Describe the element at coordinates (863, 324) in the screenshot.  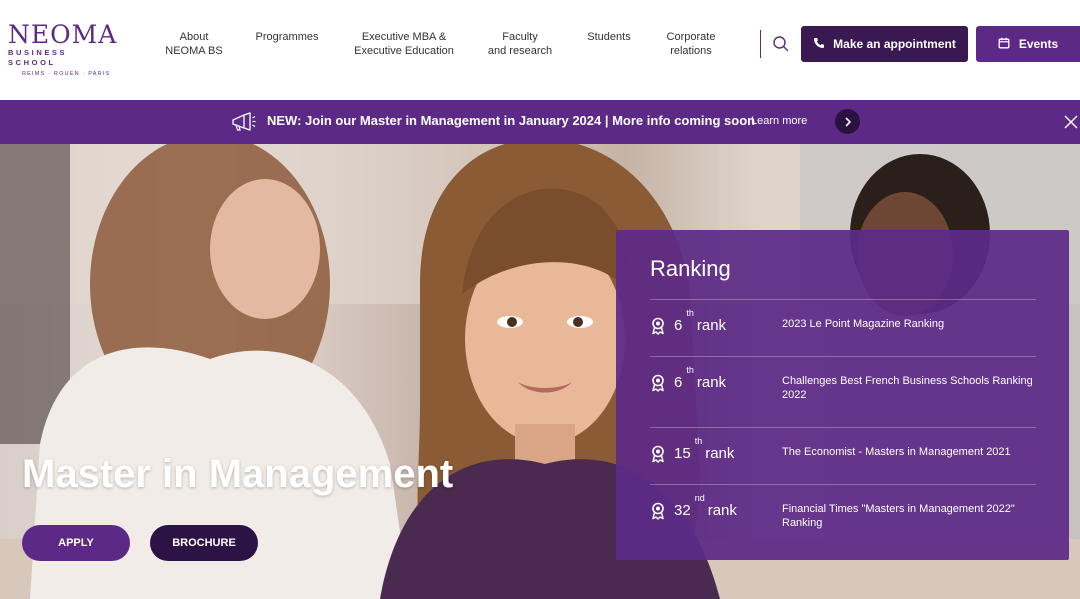
I see `rank-description: 2023 Le Point Magazine Ranking` at that location.